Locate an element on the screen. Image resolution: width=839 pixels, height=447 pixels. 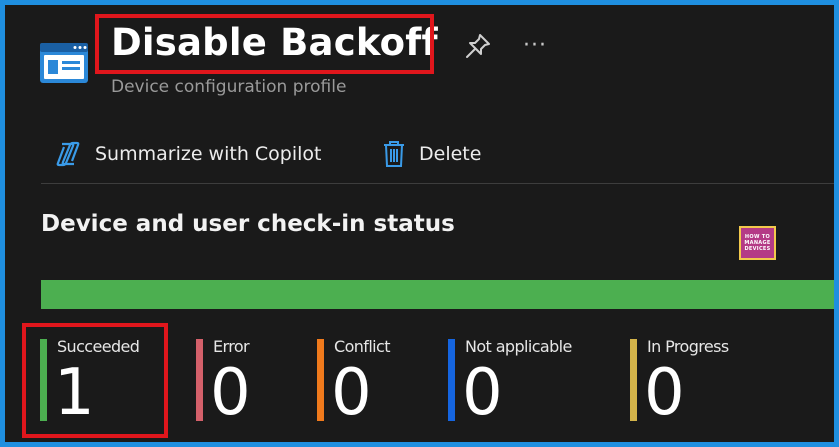
page-subtitle: Device configuration profile is located at coordinates (229, 87).